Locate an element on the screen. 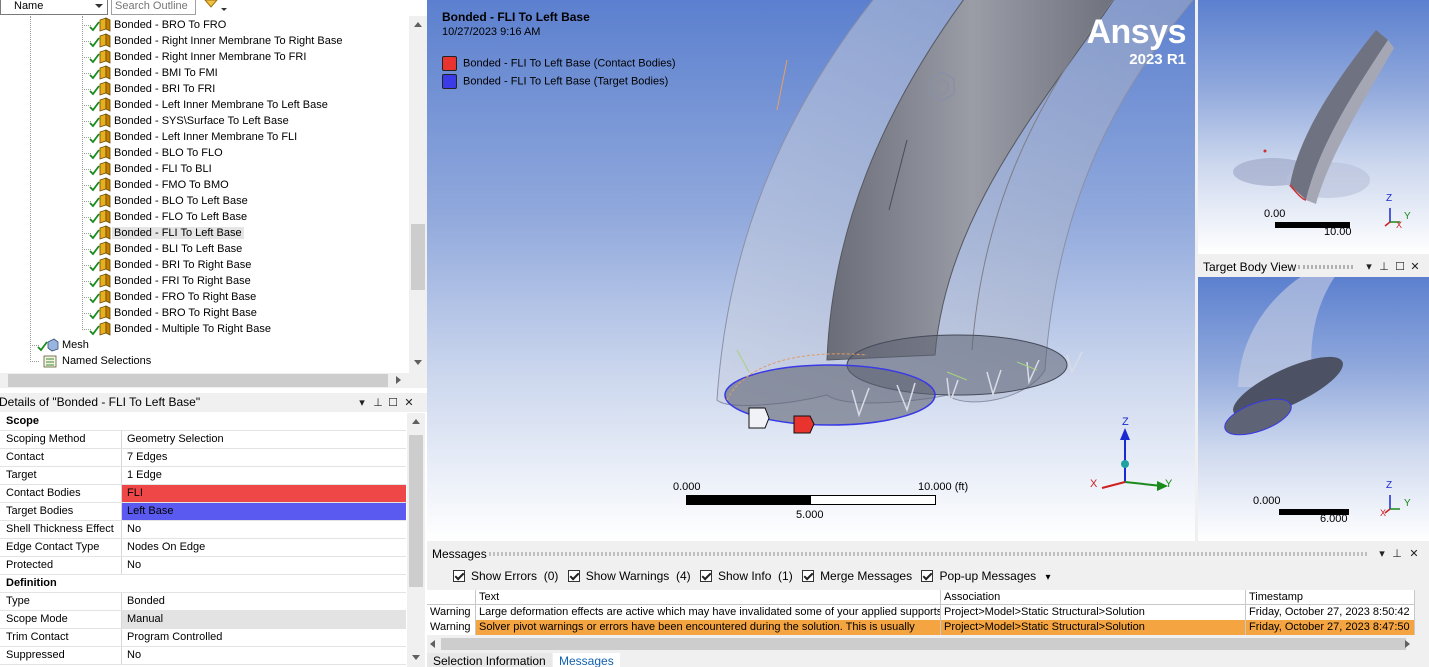 The image size is (1429, 667). tree-item-contact: Bonded - BRO To Right Base is located at coordinates (173, 313).